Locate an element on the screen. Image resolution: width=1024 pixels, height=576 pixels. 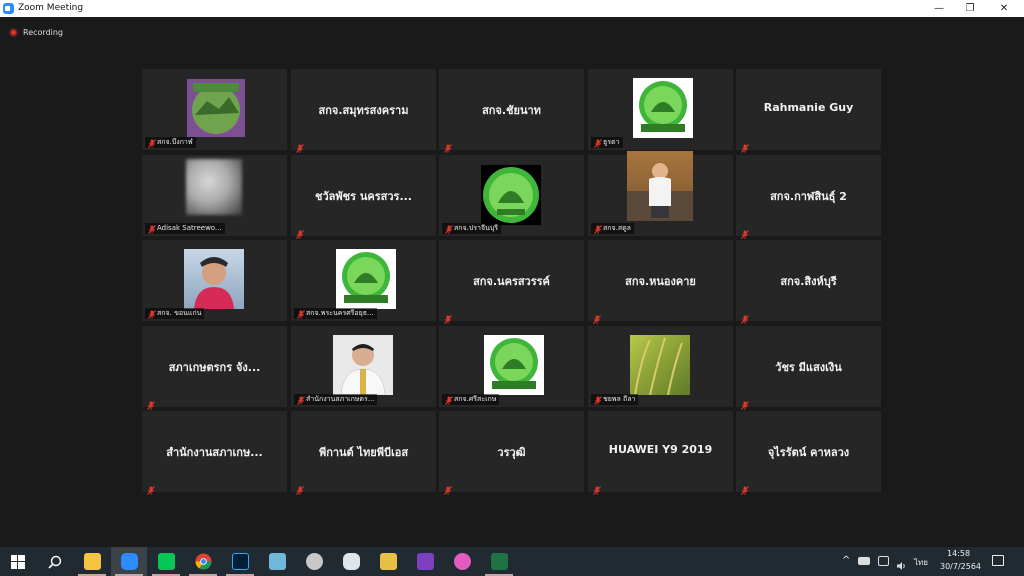
participant-name: สกจ.สมุทรสงคราม is located at coordinates (363, 110).